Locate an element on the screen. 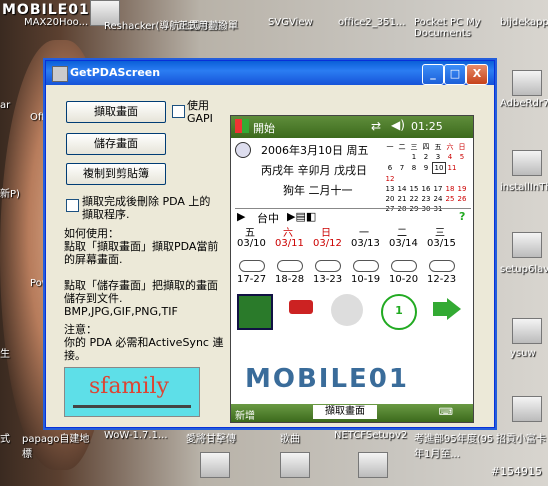  forecast-weekday: 日 is located at coordinates (326, 233).